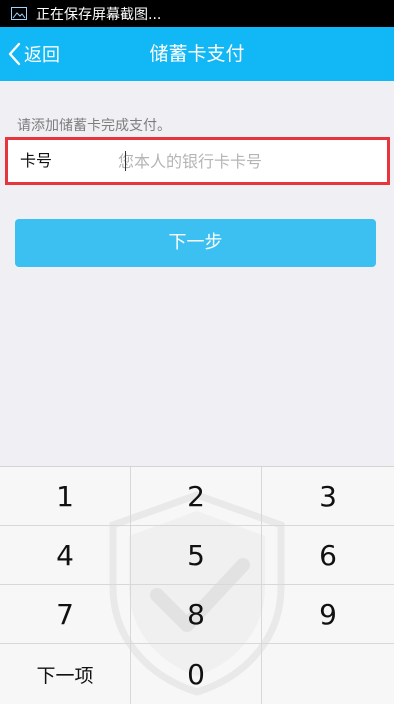 This screenshot has width=394, height=704. What do you see at coordinates (196, 555) in the screenshot?
I see `key-5: 5` at bounding box center [196, 555].